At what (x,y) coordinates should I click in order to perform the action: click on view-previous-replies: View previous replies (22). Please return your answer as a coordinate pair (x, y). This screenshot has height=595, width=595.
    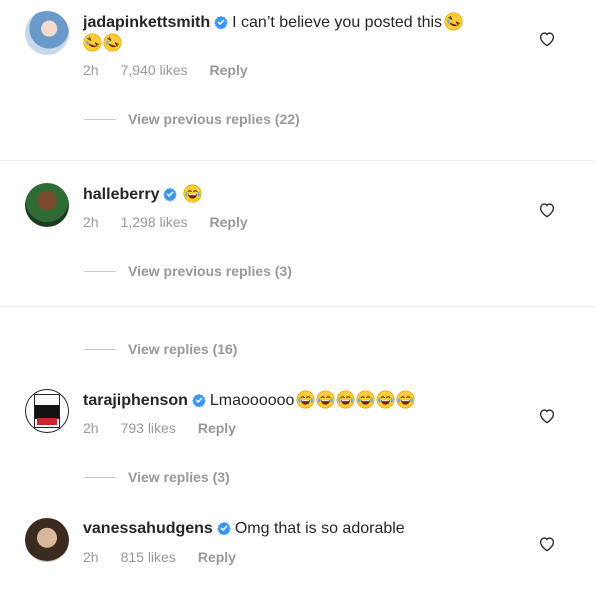
    Looking at the image, I should click on (192, 119).